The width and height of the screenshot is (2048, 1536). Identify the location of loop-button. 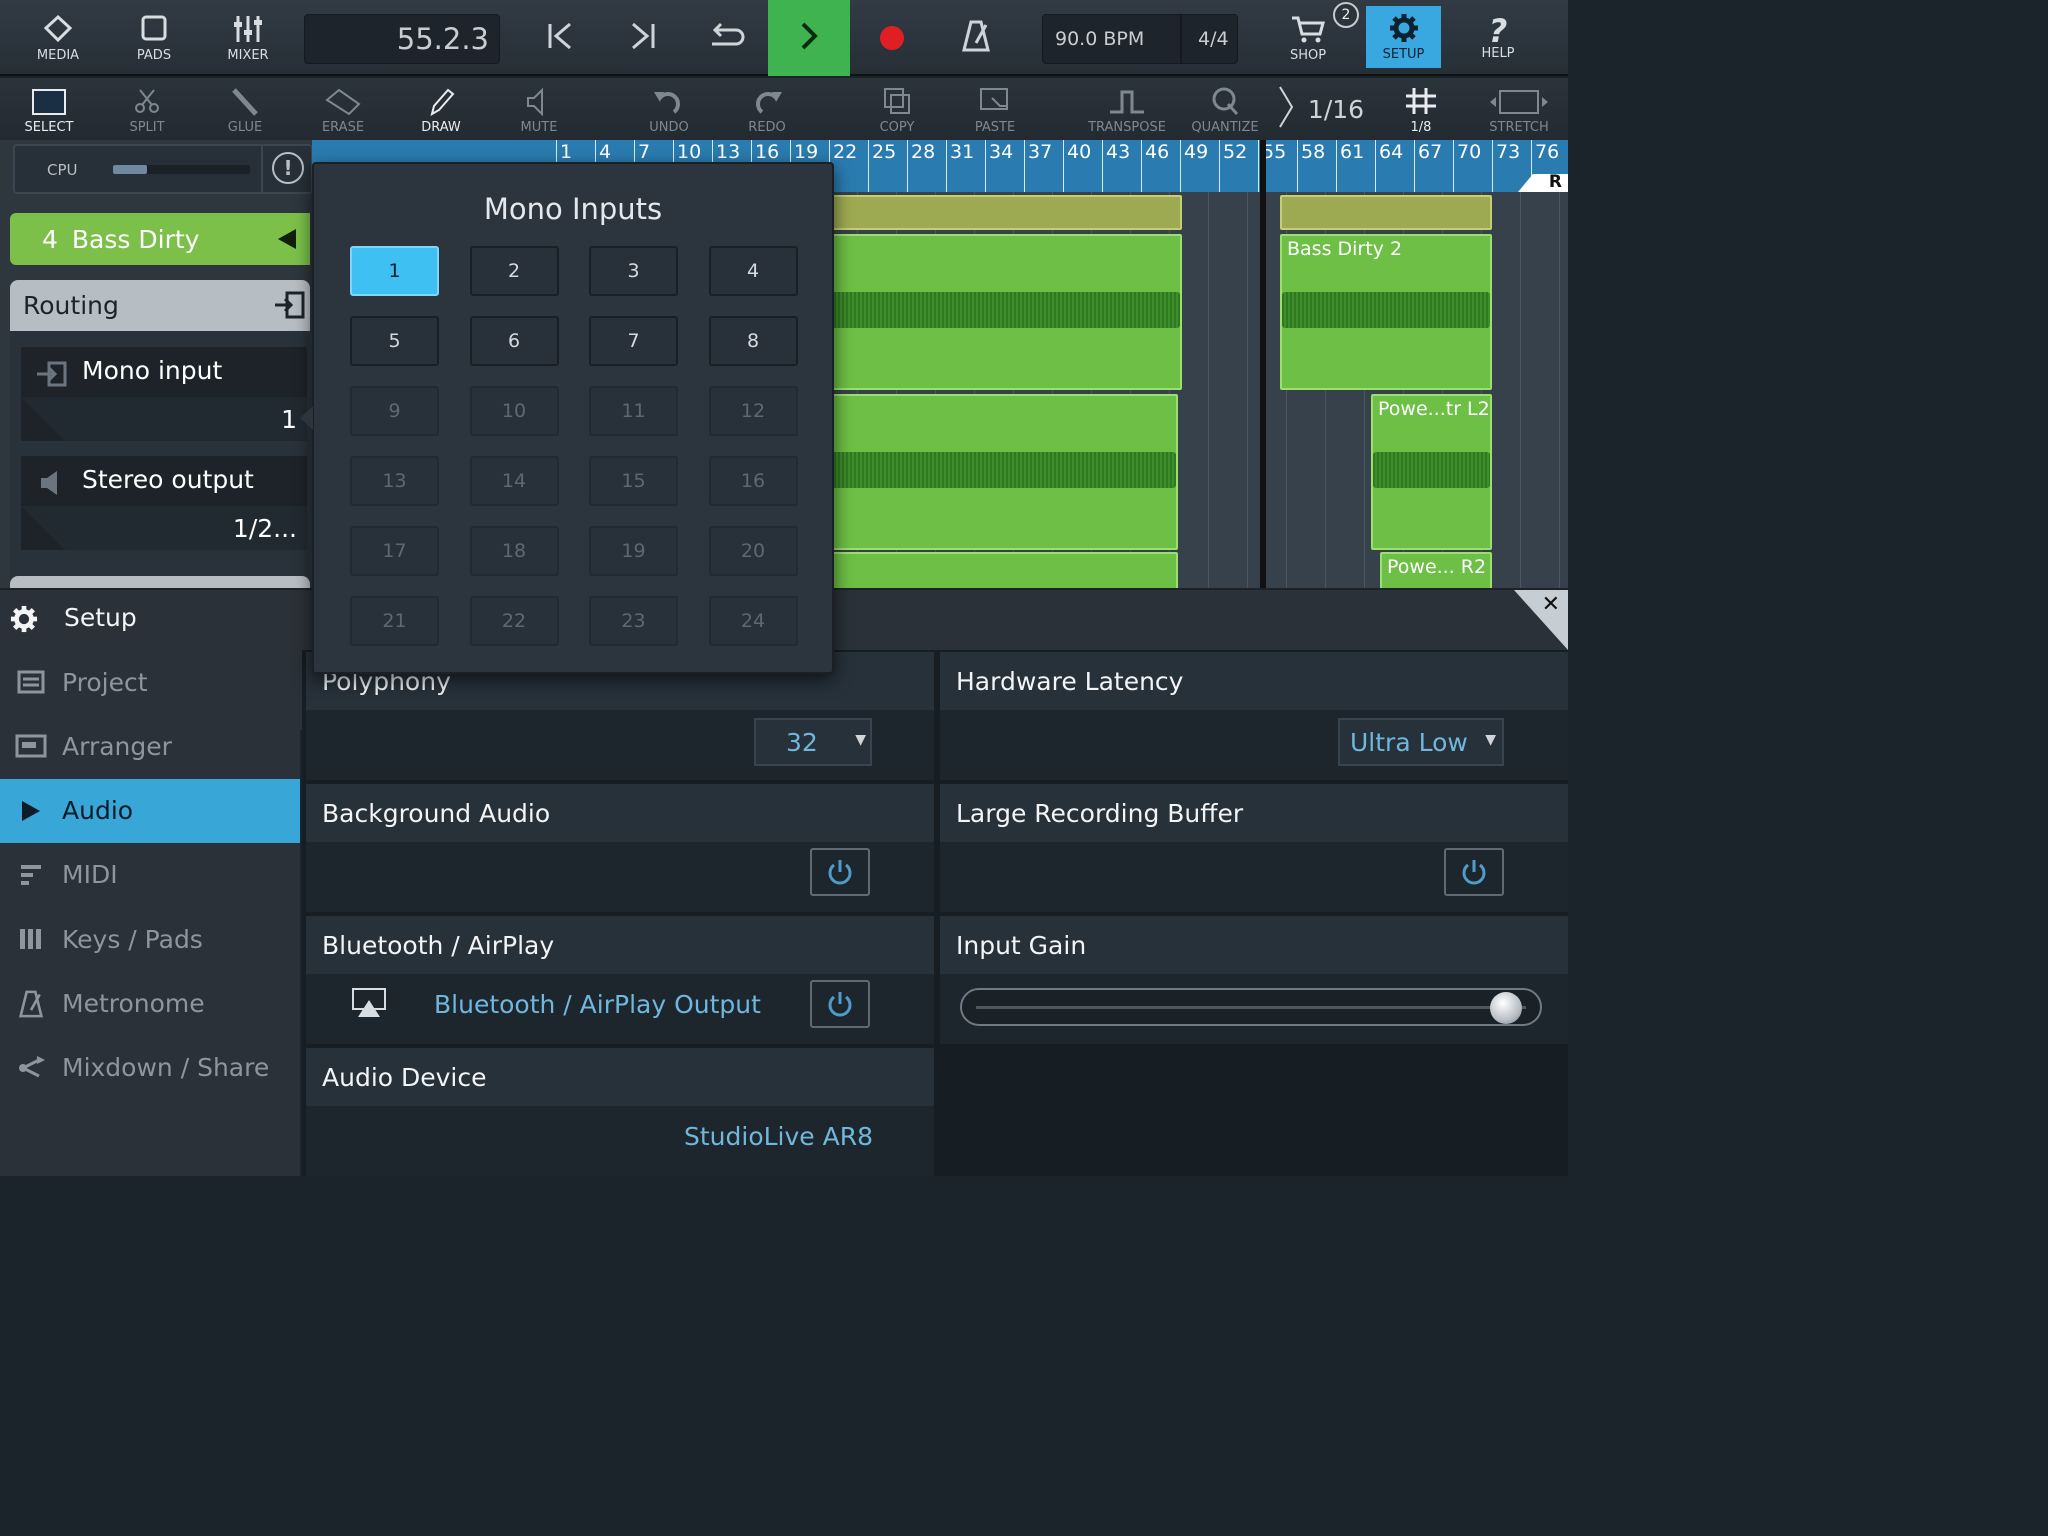
(726, 38).